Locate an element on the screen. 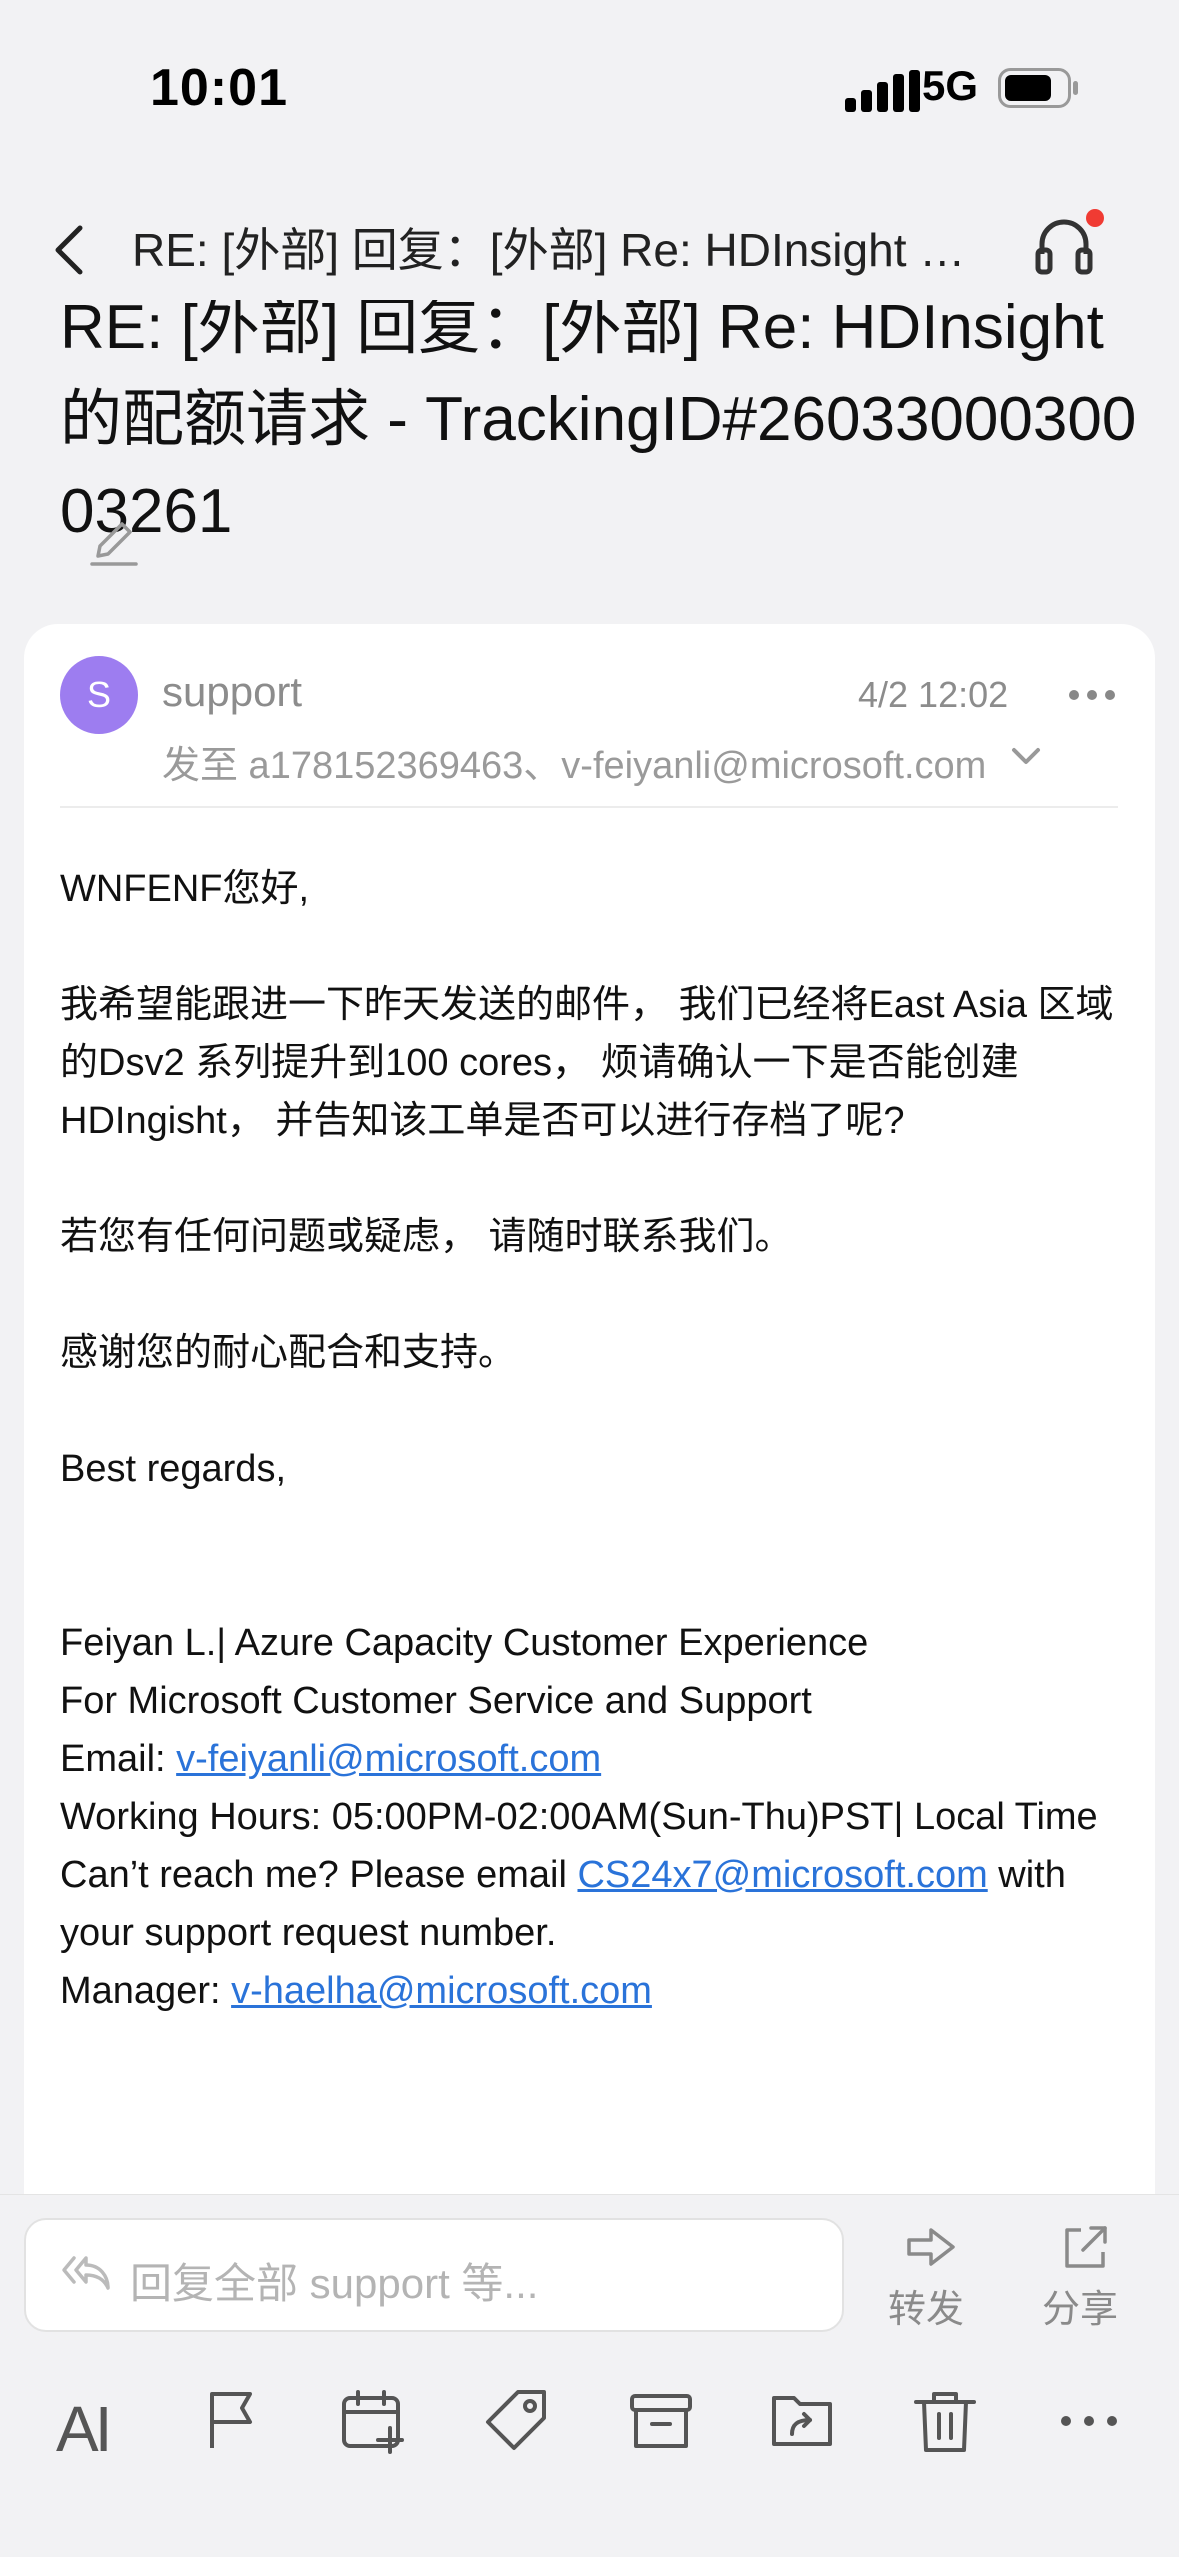 This screenshot has height=2557, width=1179. back-chevron-icon is located at coordinates (70, 250).